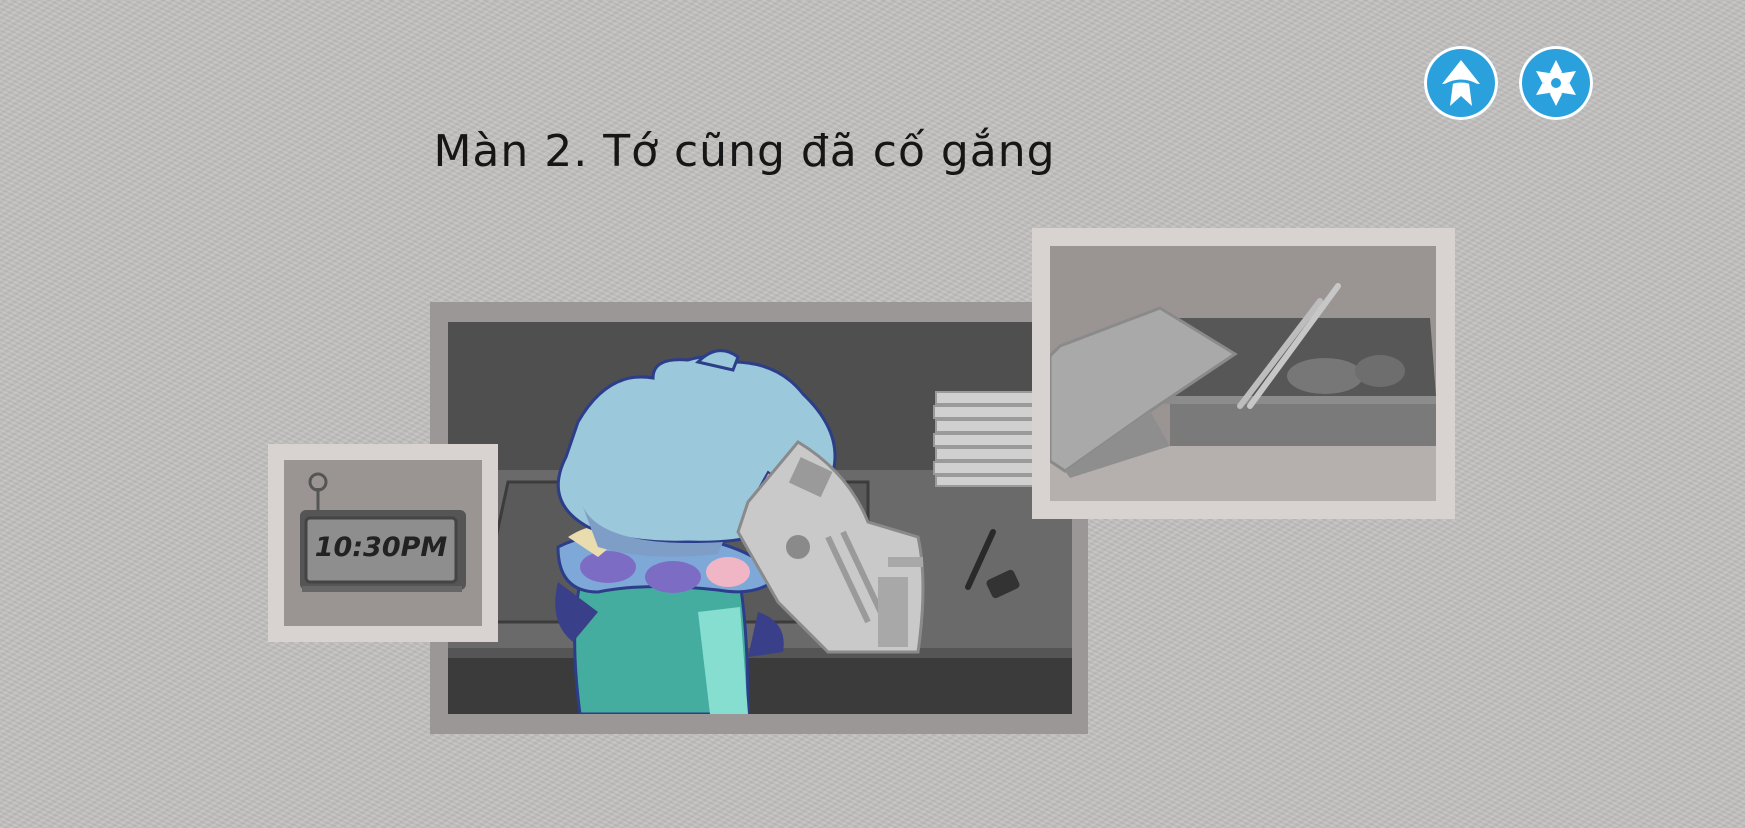  I want to click on clock-display-text: 10:30PM, so click(381, 547).